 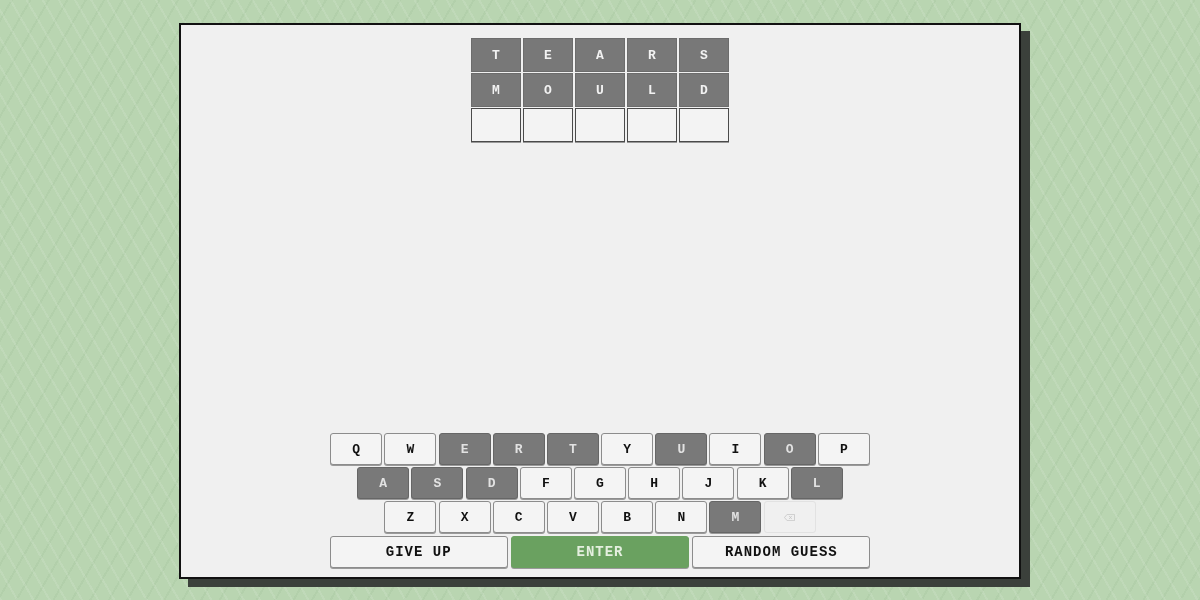 I want to click on letter-tile: A, so click(x=600, y=55).